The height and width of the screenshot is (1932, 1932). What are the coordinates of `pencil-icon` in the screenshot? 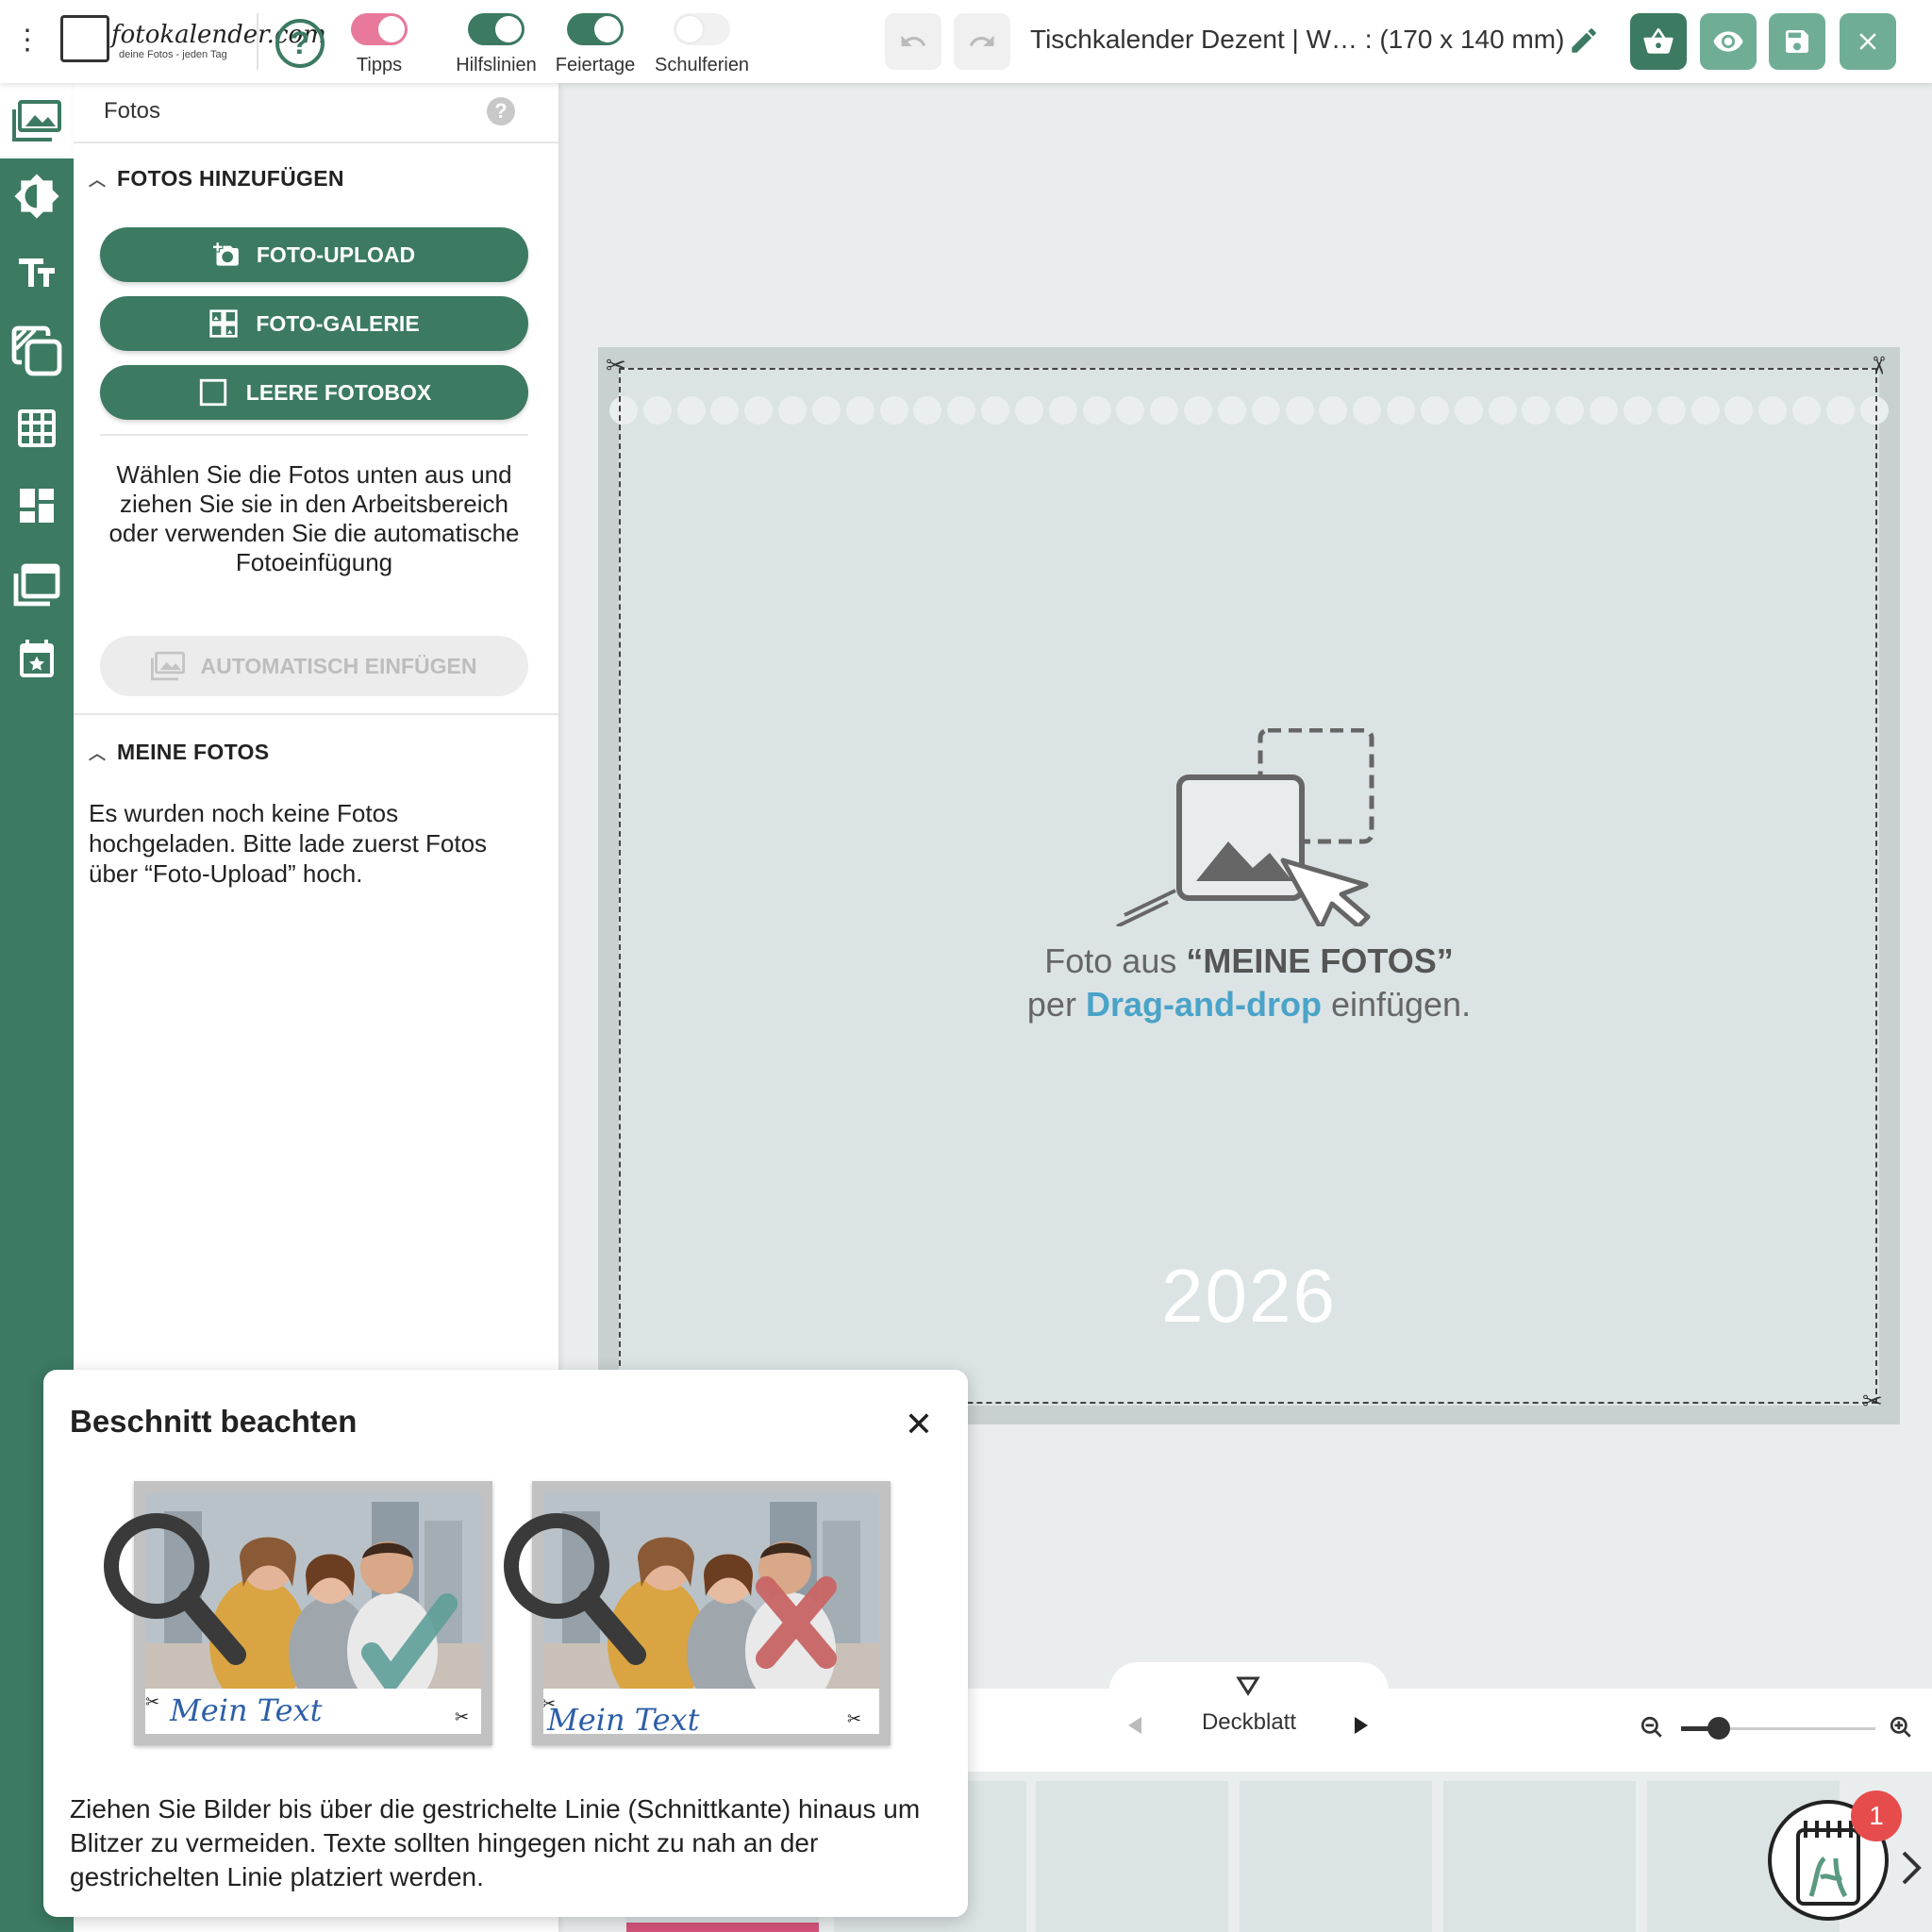 It's located at (1584, 41).